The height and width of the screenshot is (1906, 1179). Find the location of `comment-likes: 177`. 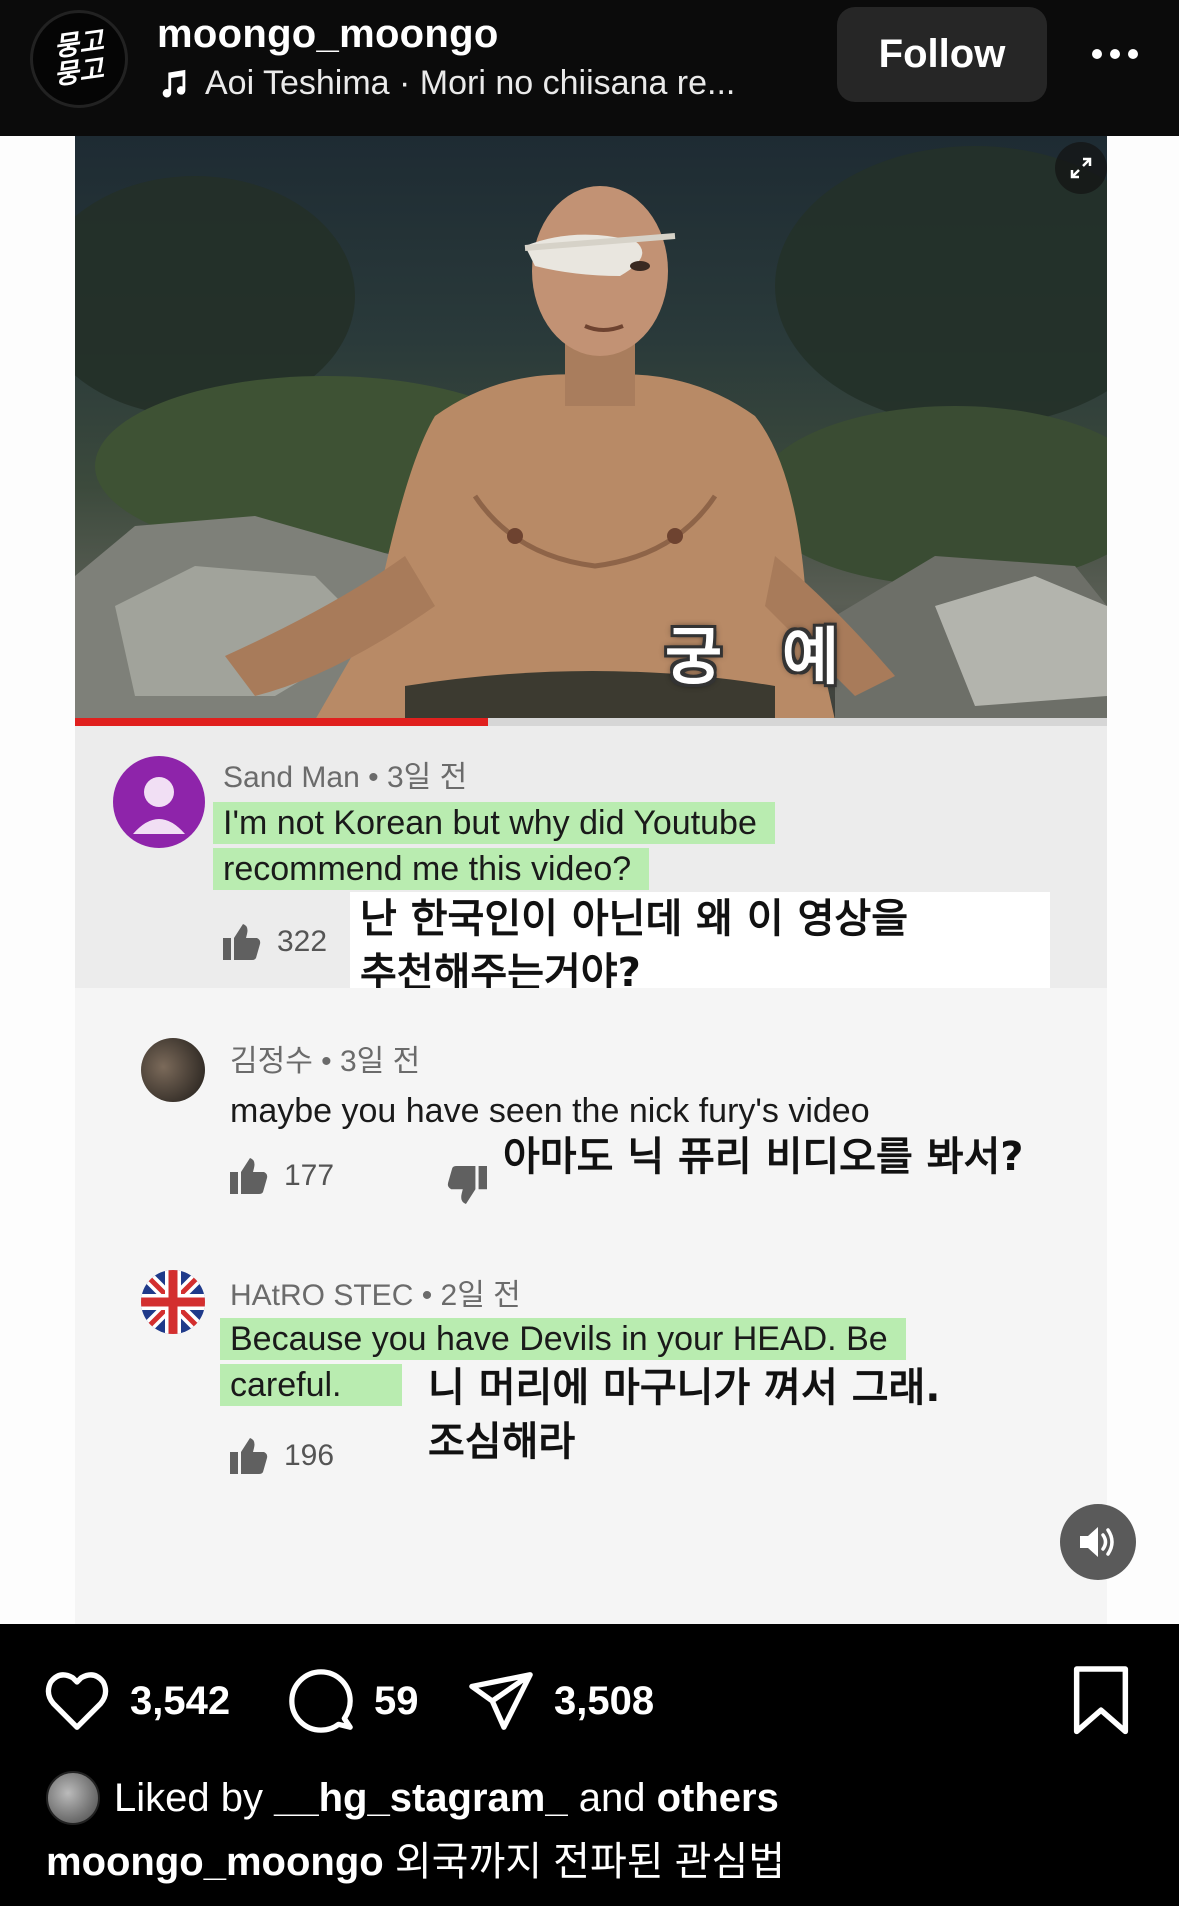

comment-likes: 177 is located at coordinates (282, 1176).